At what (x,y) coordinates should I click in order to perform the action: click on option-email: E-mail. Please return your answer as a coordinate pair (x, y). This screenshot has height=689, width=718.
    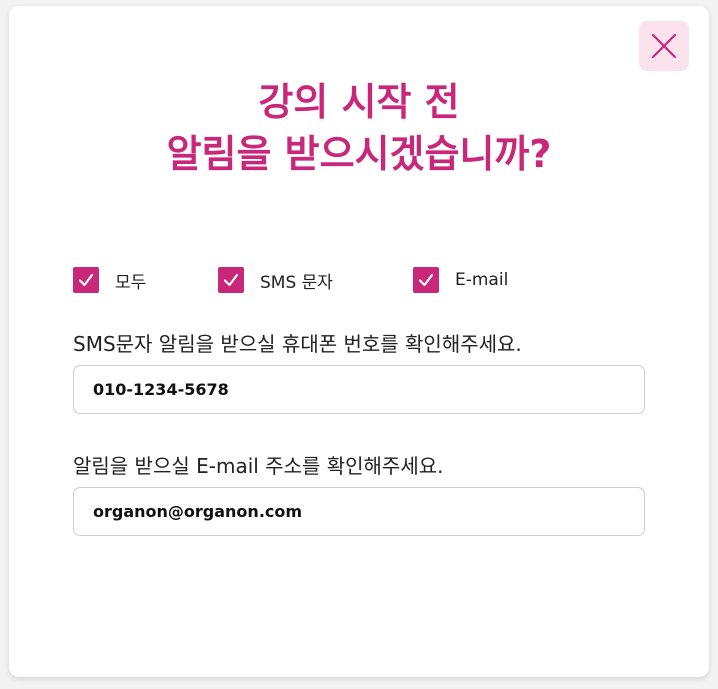
    Looking at the image, I should click on (460, 280).